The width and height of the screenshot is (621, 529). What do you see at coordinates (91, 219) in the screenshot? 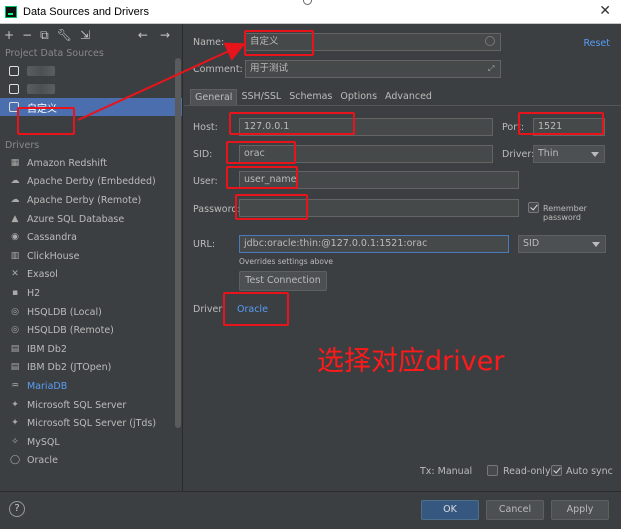
I see `driver-item-azure-sql: ▲ Azure SQL Database` at bounding box center [91, 219].